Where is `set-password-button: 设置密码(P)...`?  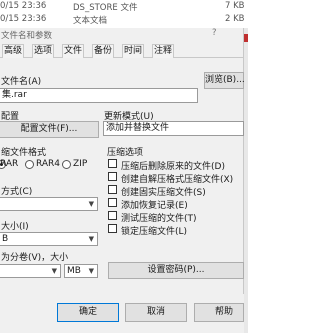
set-password-button: 设置密码(P)... is located at coordinates (176, 270).